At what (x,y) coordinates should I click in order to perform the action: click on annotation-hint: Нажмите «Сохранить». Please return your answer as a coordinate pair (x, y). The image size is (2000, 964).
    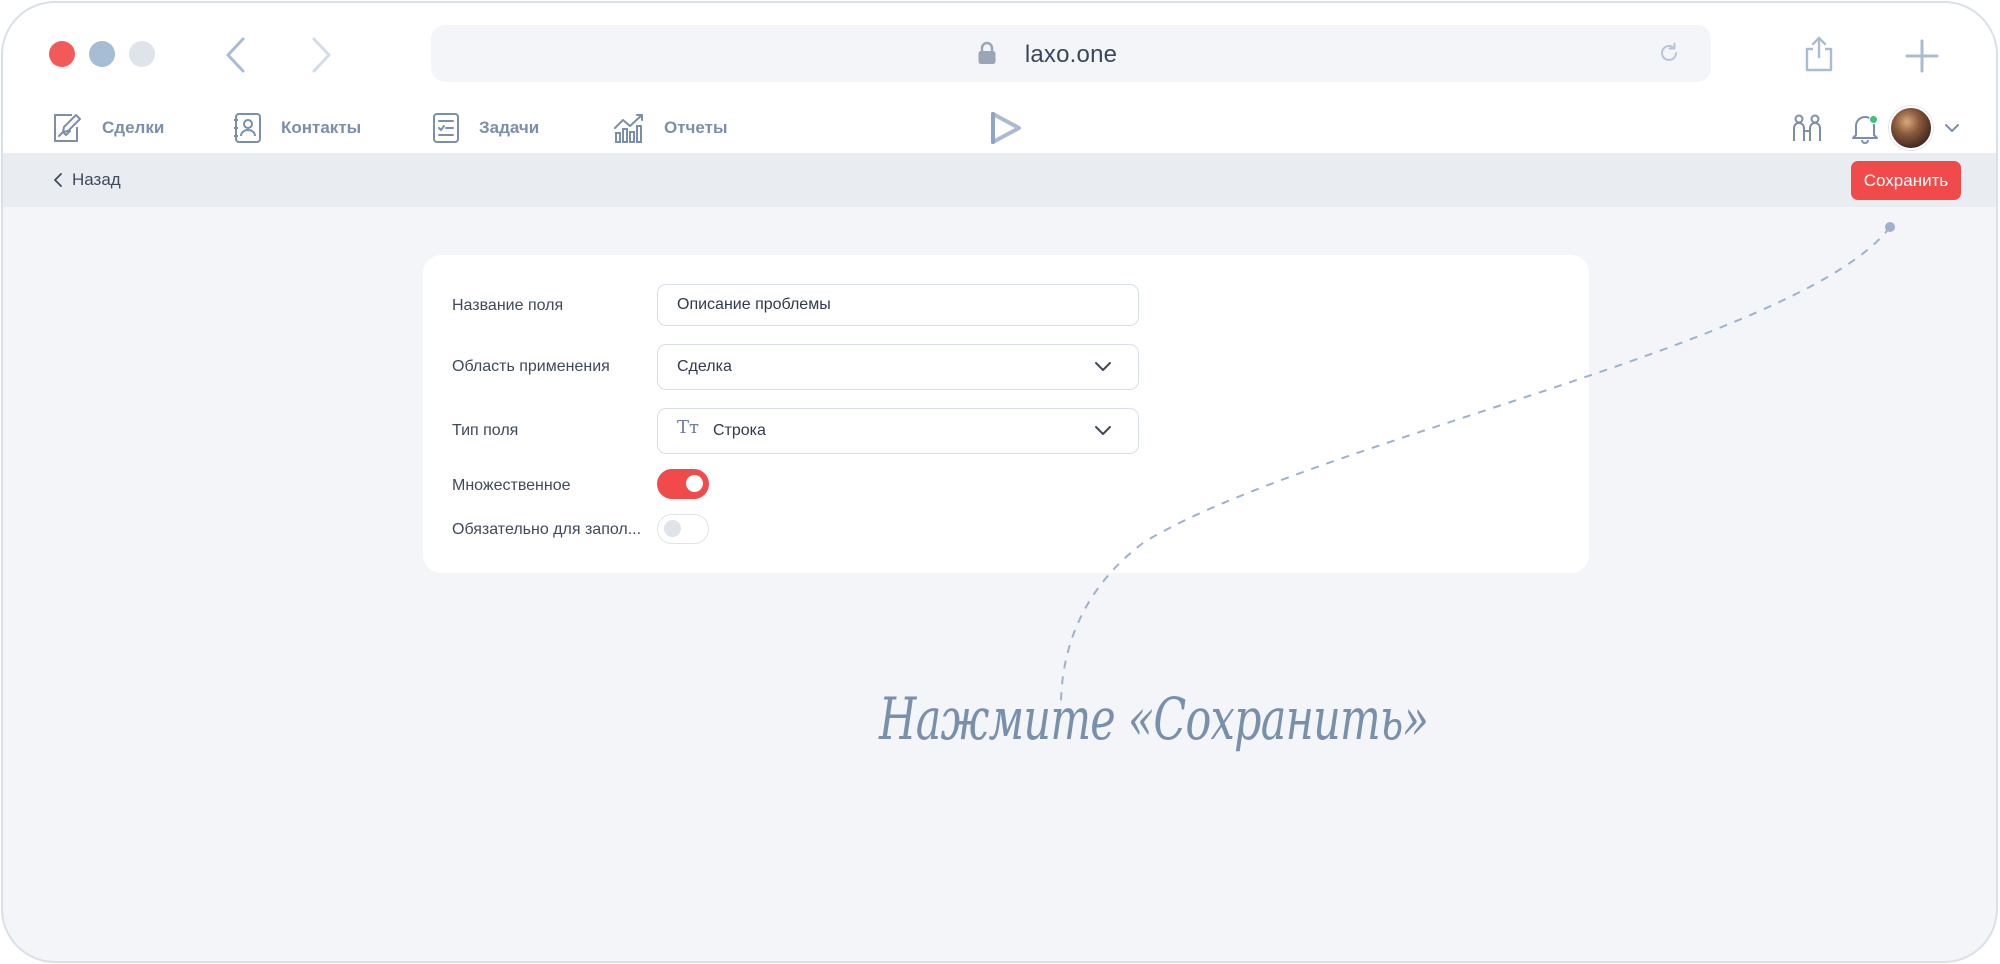
    Looking at the image, I should click on (1154, 719).